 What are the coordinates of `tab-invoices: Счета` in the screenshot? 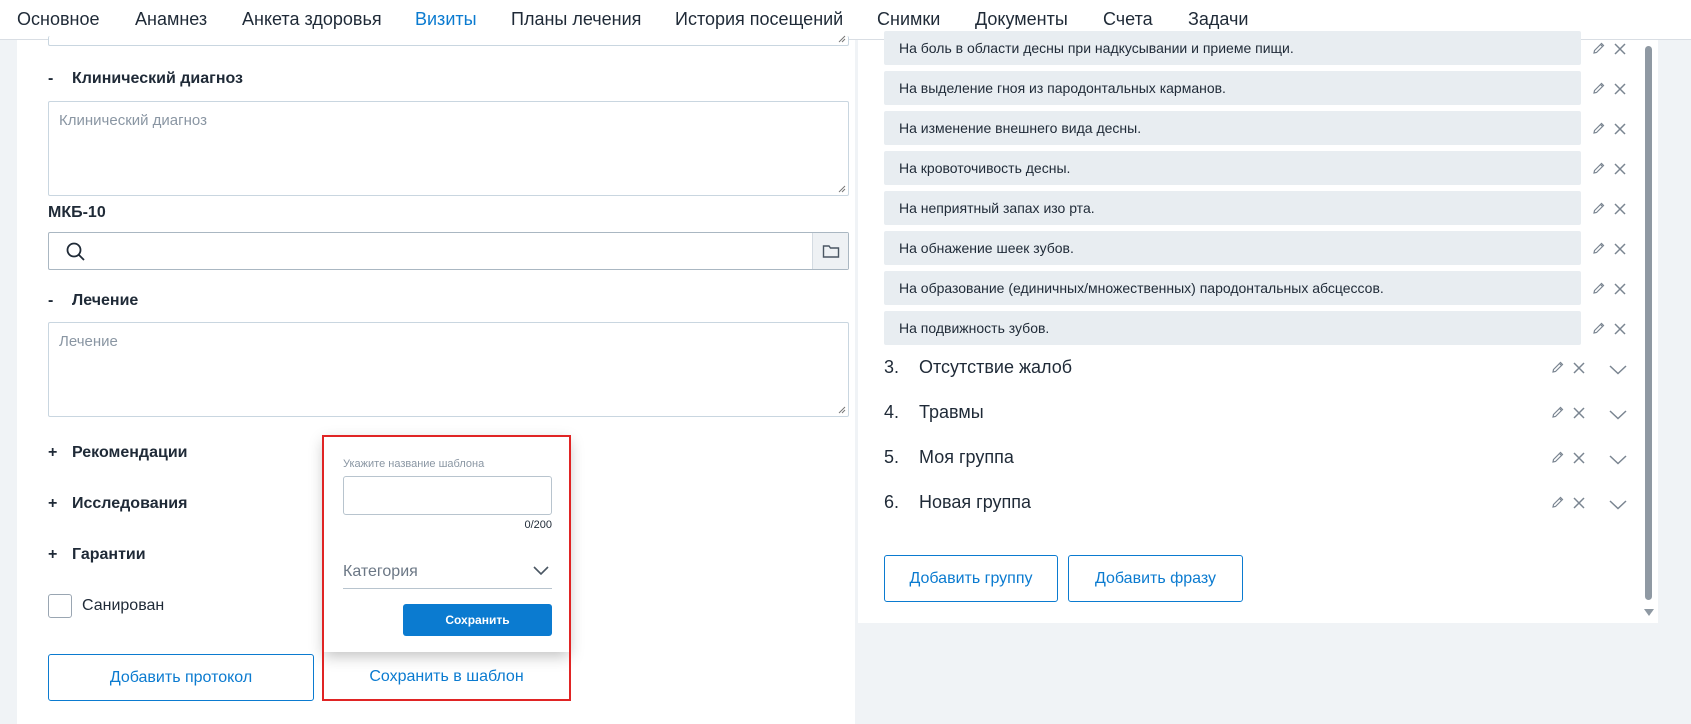 It's located at (1128, 19).